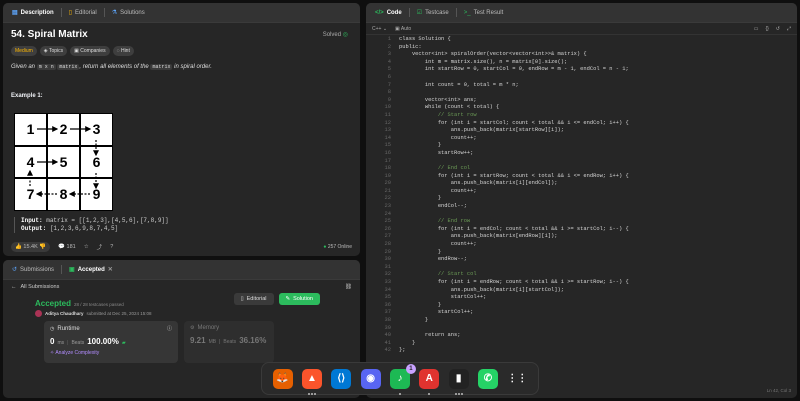 The image size is (800, 401). Describe the element at coordinates (581, 291) in the screenshot. I see `code-line: 34 ans.push_back(matrix[i][startCol]);` at that location.